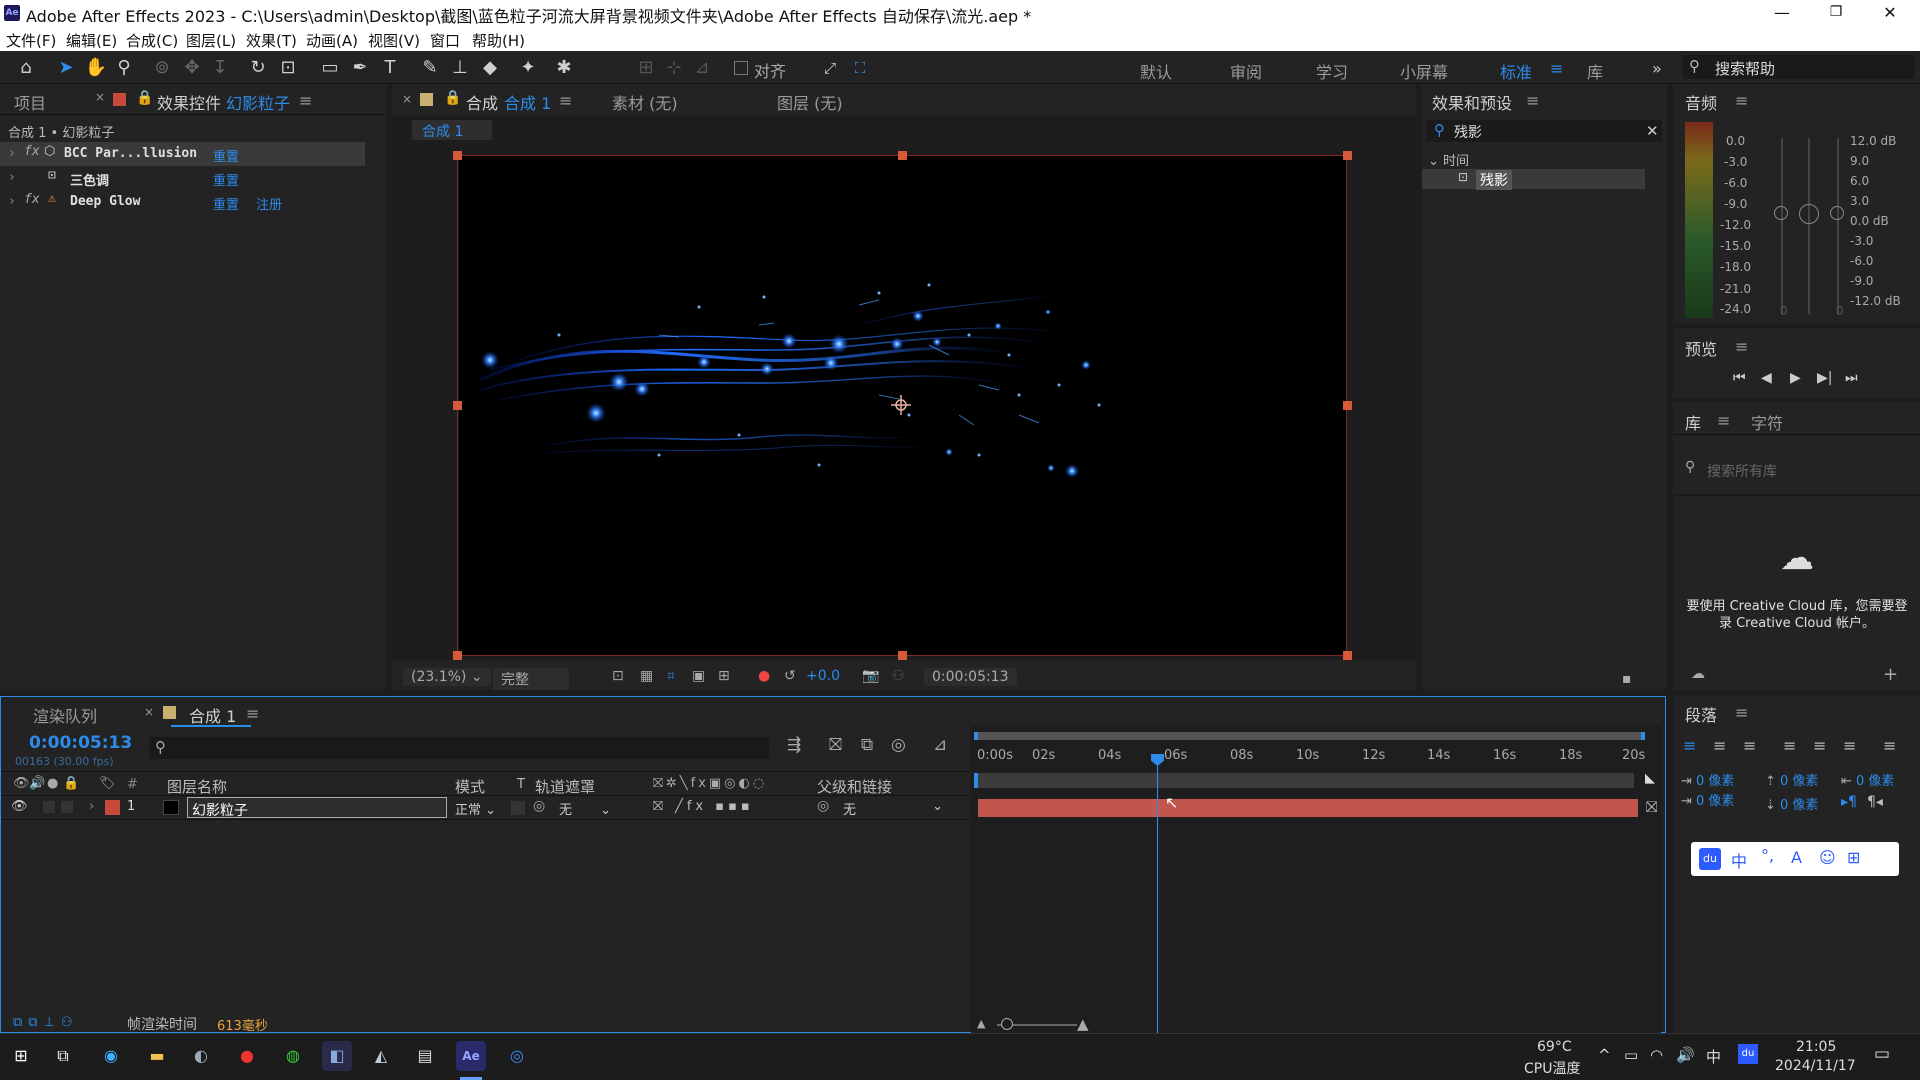 Image resolution: width=1920 pixels, height=1080 pixels. Describe the element at coordinates (1809, 214) in the screenshot. I see `volume-slider-master` at that location.